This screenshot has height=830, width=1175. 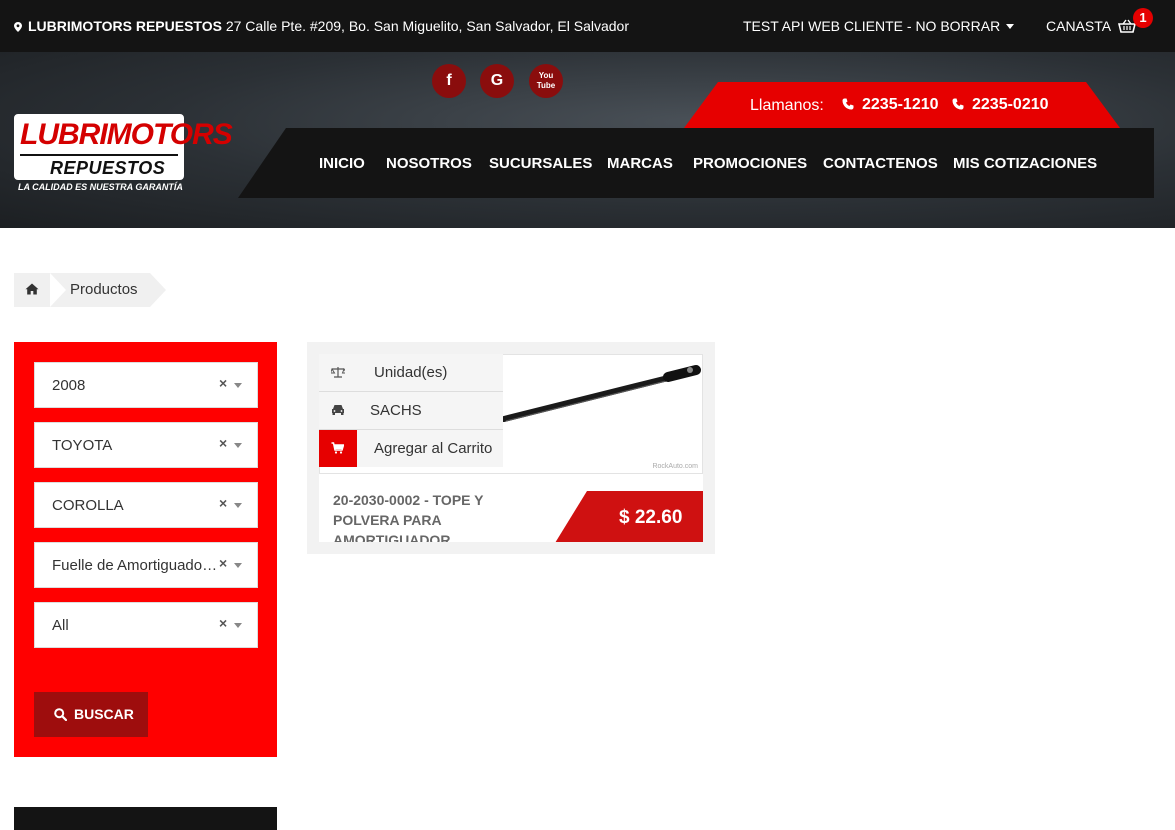 What do you see at coordinates (136, 565) in the screenshot?
I see `category-value: Fuelle de Amortiguador de Gas` at bounding box center [136, 565].